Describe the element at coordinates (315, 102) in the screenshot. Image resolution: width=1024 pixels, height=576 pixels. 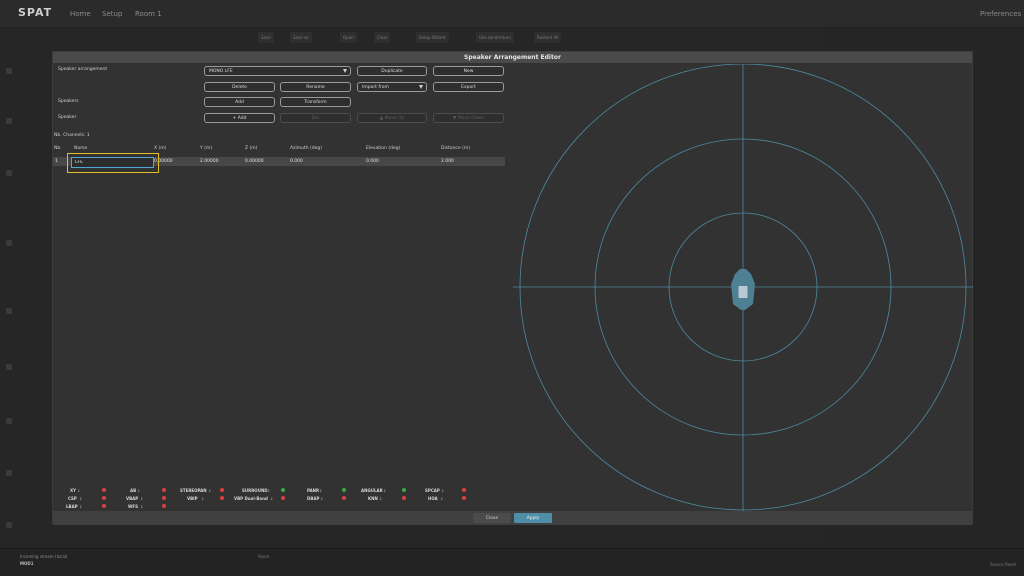
I see `transform-button: Transform` at that location.